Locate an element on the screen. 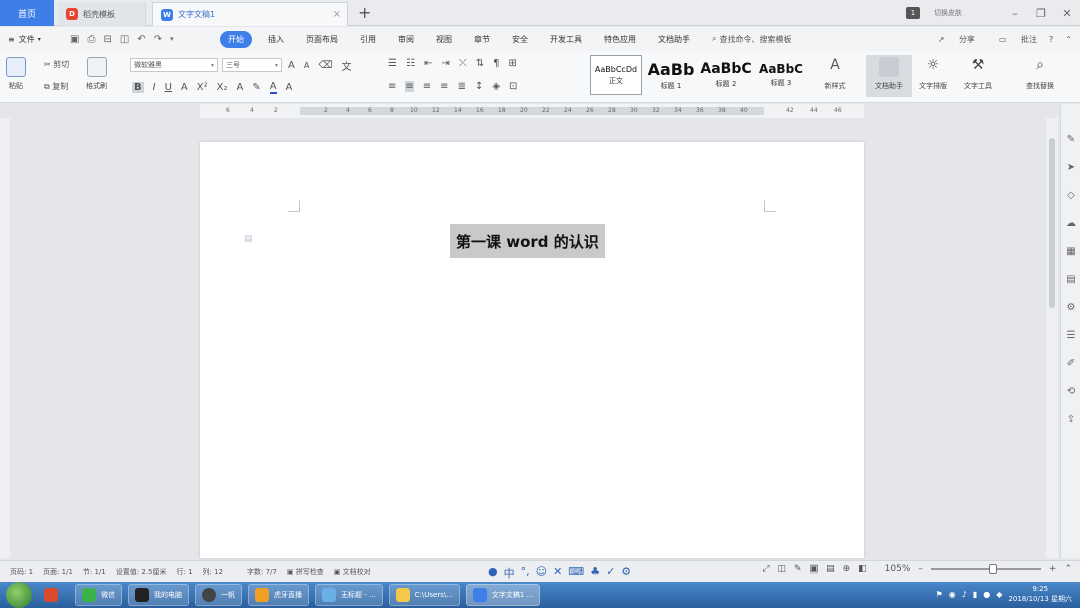 The height and width of the screenshot is (608, 1080). subscript-icon: X₂ is located at coordinates (222, 87).